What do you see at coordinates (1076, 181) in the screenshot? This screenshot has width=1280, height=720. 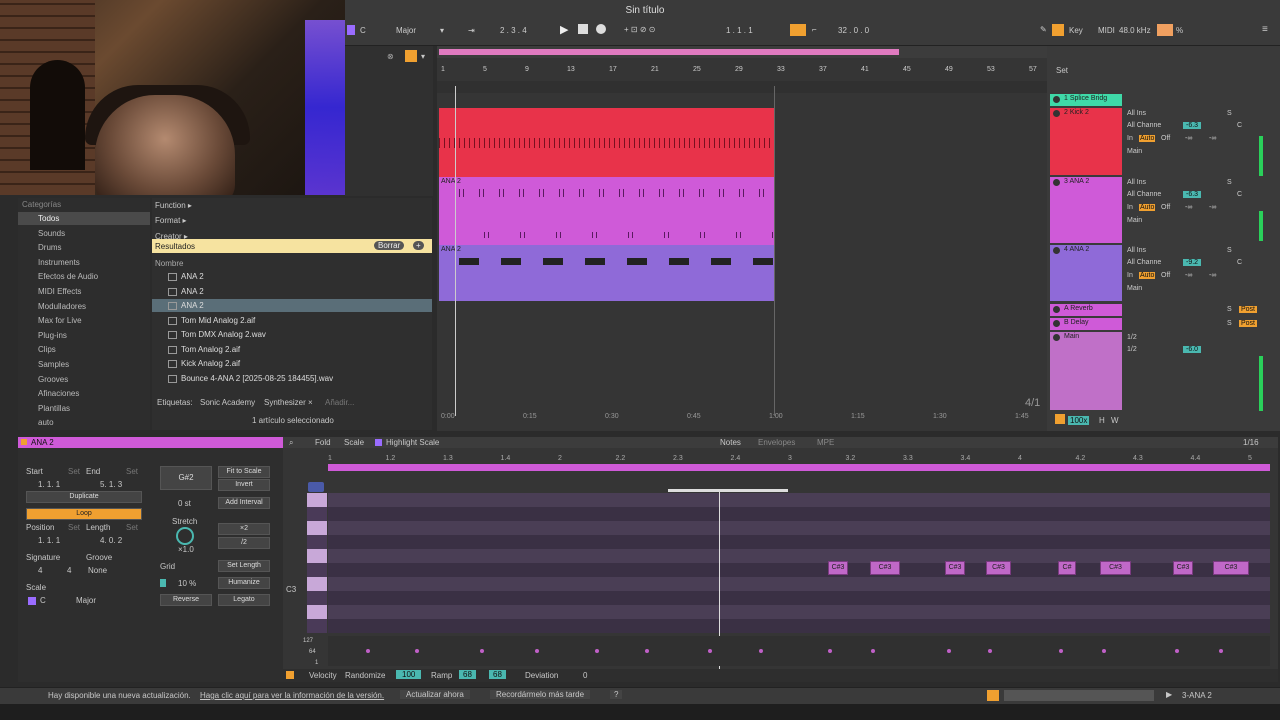 I see `track-name: 3 ANA 2` at bounding box center [1076, 181].